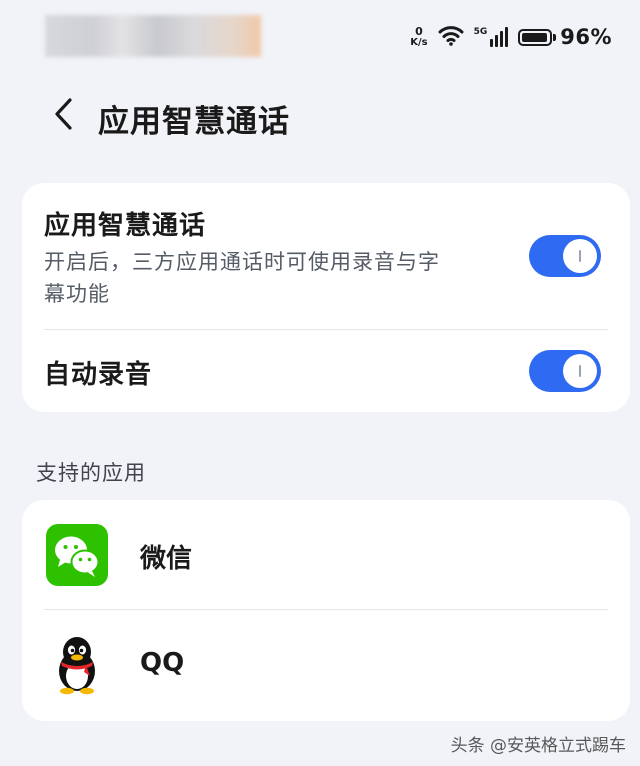 The image size is (640, 766). What do you see at coordinates (491, 37) in the screenshot?
I see `cellular-signal-icon: 5G` at bounding box center [491, 37].